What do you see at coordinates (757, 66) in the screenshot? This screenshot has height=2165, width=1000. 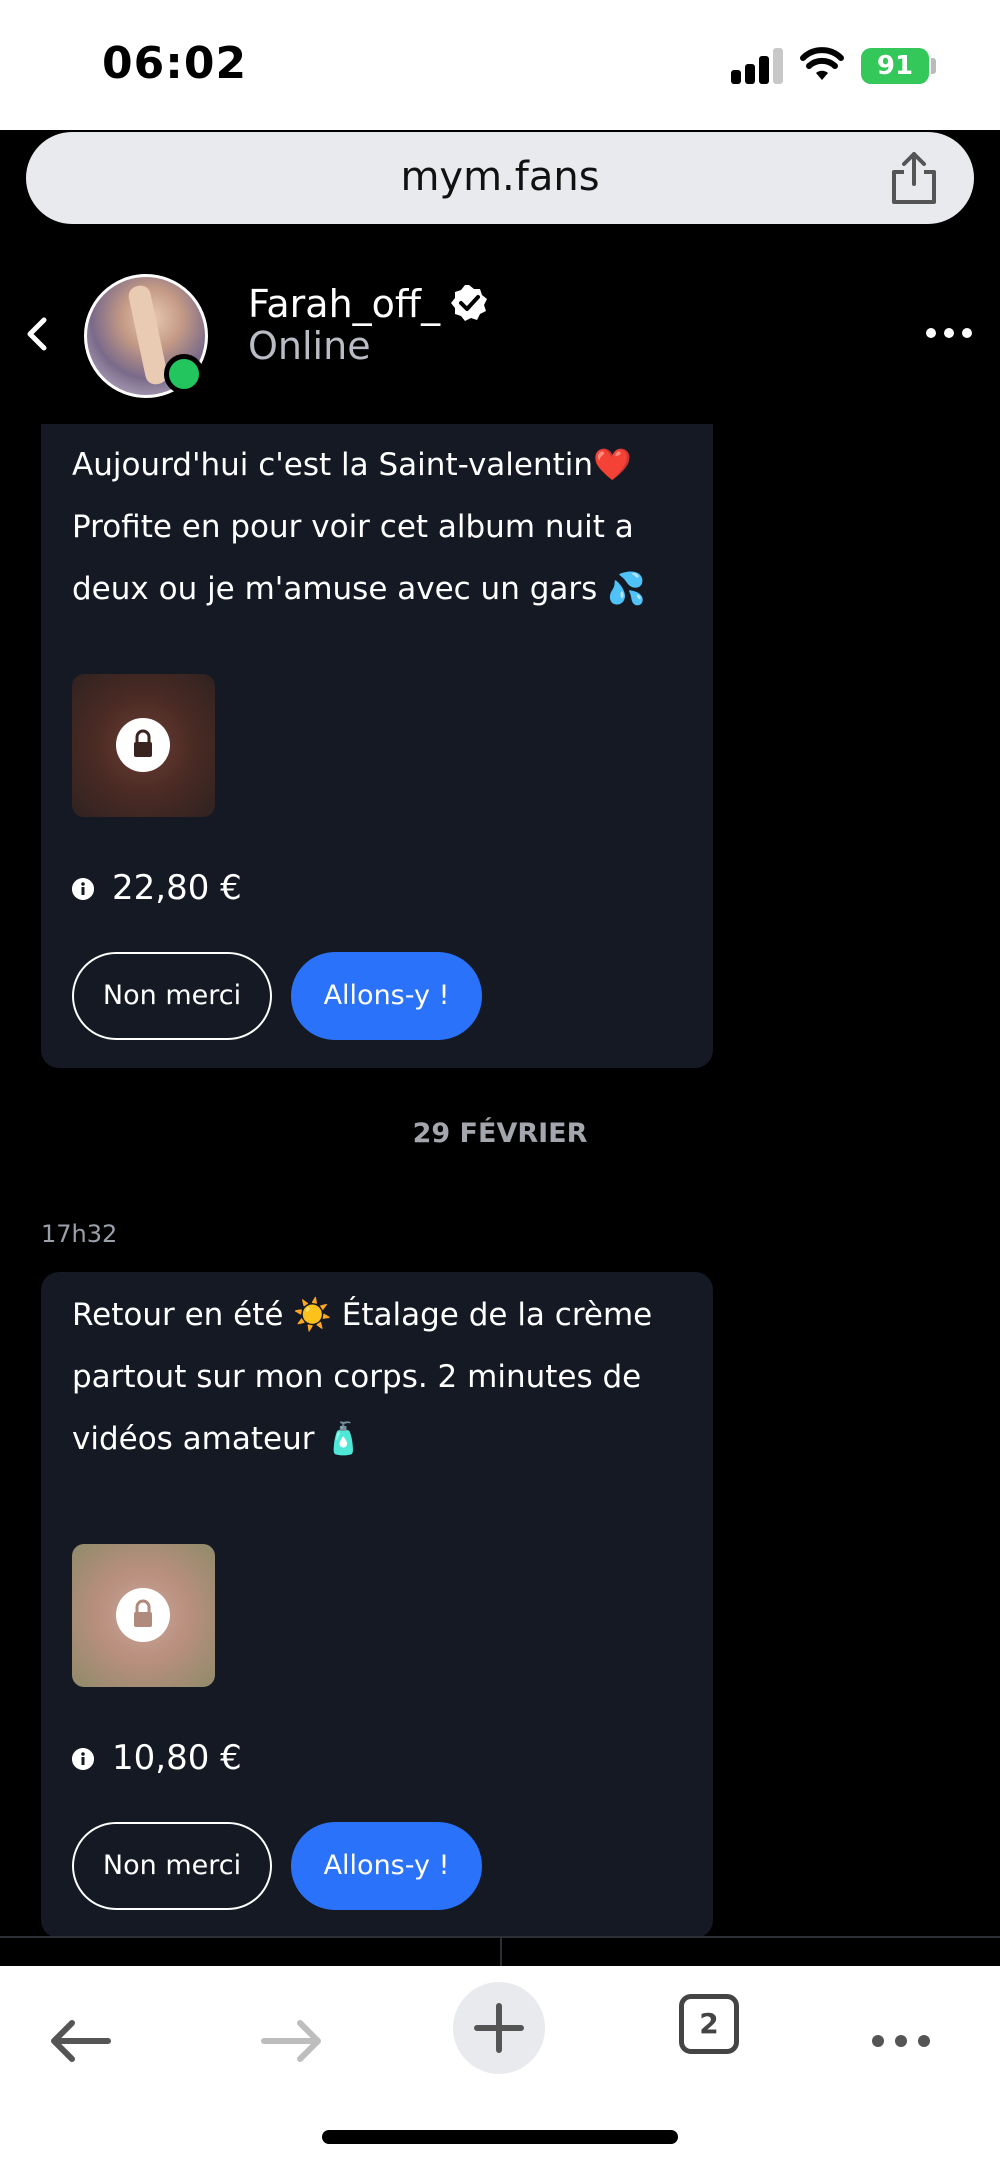 I see `signal-icon` at bounding box center [757, 66].